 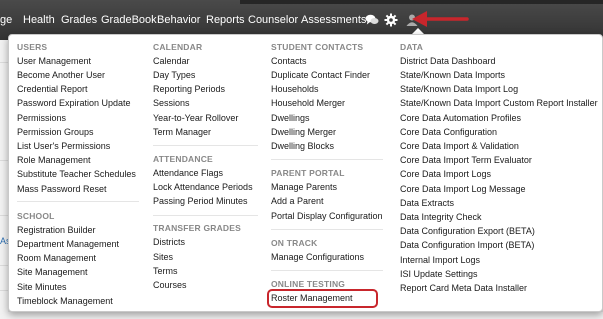 What do you see at coordinates (448, 61) in the screenshot?
I see `menu-item-district-data-dashboard: District Data Dashboard` at bounding box center [448, 61].